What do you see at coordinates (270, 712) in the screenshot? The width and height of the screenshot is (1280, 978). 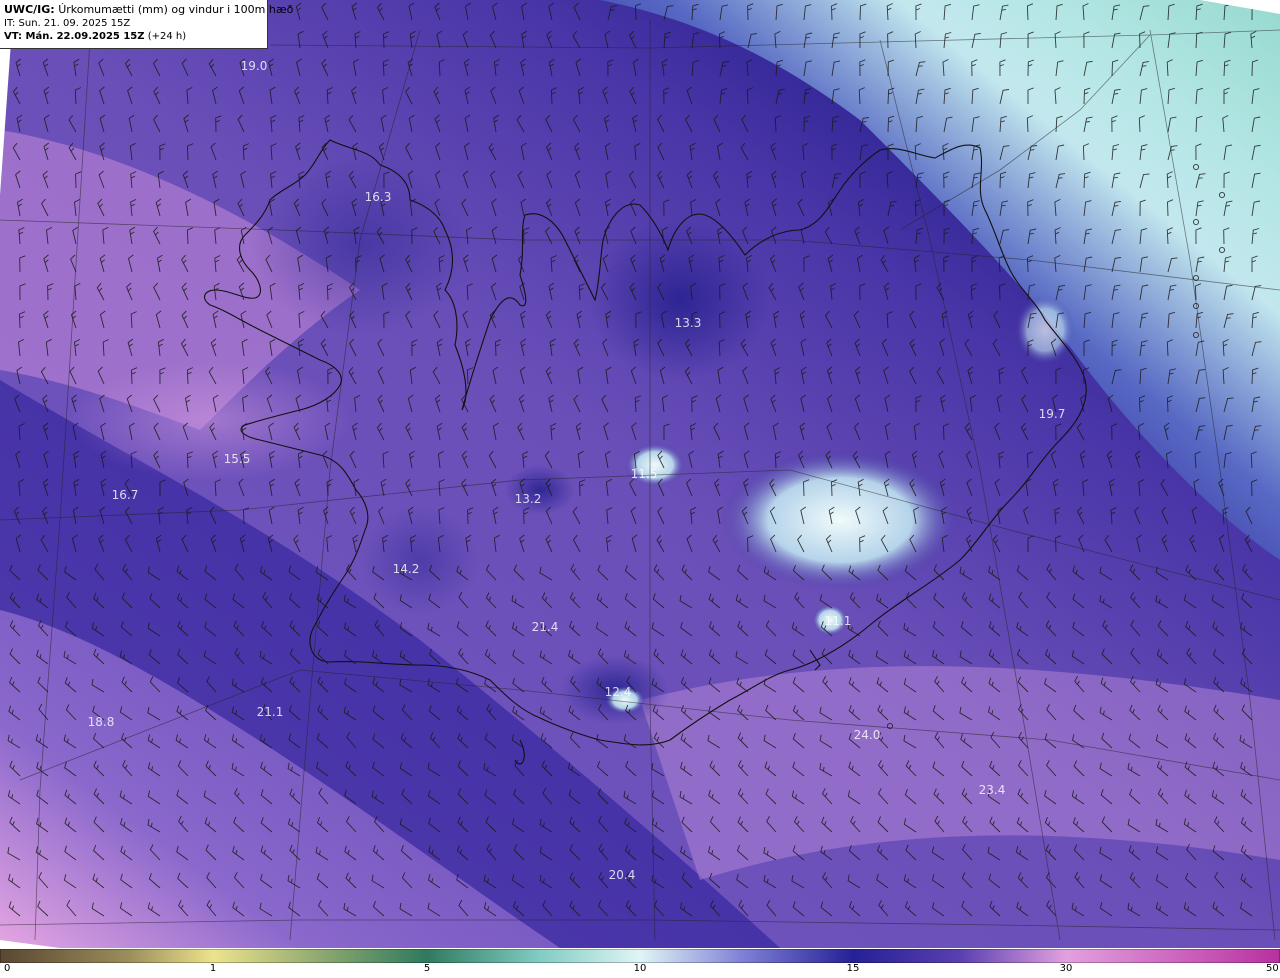 I see `map-value-label: 21.1` at bounding box center [270, 712].